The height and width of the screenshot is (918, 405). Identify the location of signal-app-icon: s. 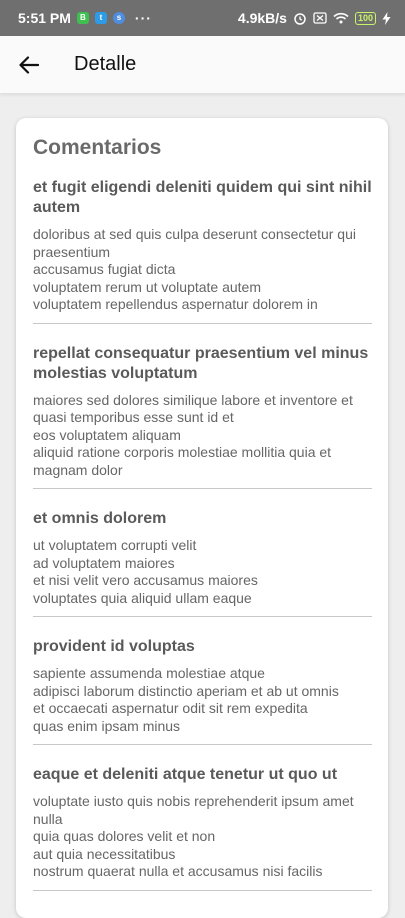
(118, 18).